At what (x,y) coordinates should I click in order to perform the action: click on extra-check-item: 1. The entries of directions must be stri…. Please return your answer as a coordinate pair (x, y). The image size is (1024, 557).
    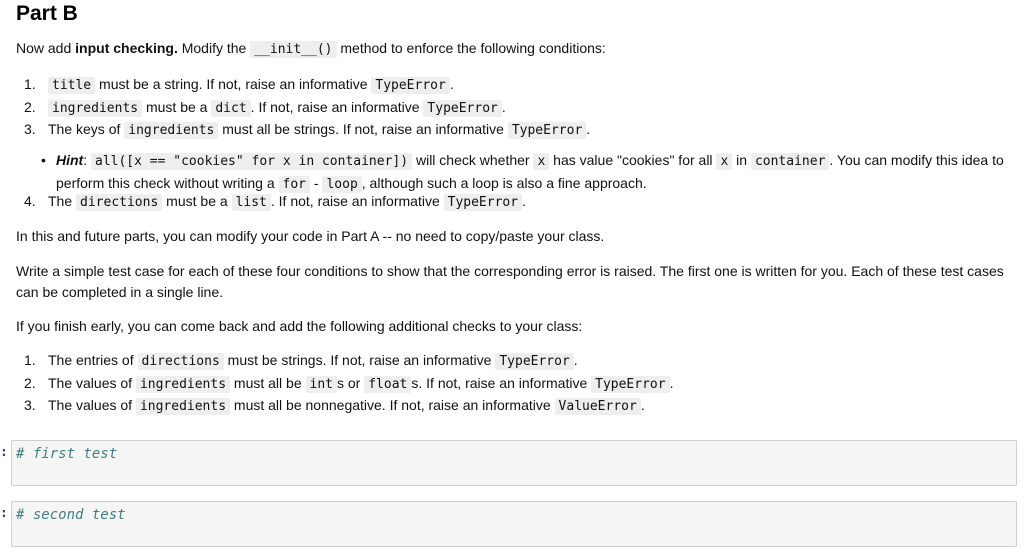
    Looking at the image, I should click on (301, 361).